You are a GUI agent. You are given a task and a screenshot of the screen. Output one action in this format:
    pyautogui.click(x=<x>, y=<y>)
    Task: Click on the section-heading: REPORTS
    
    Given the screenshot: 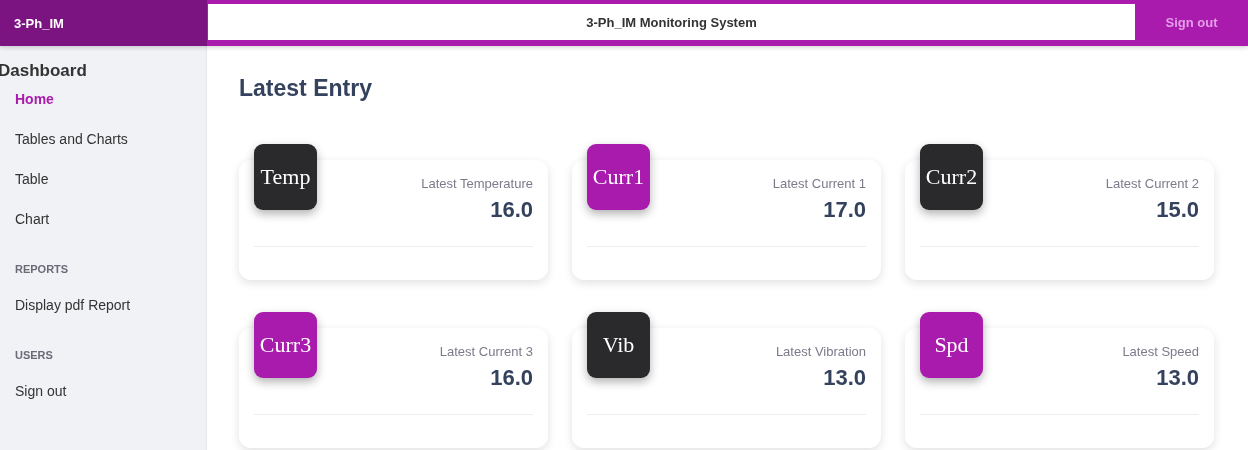 What is the action you would take?
    pyautogui.click(x=42, y=269)
    